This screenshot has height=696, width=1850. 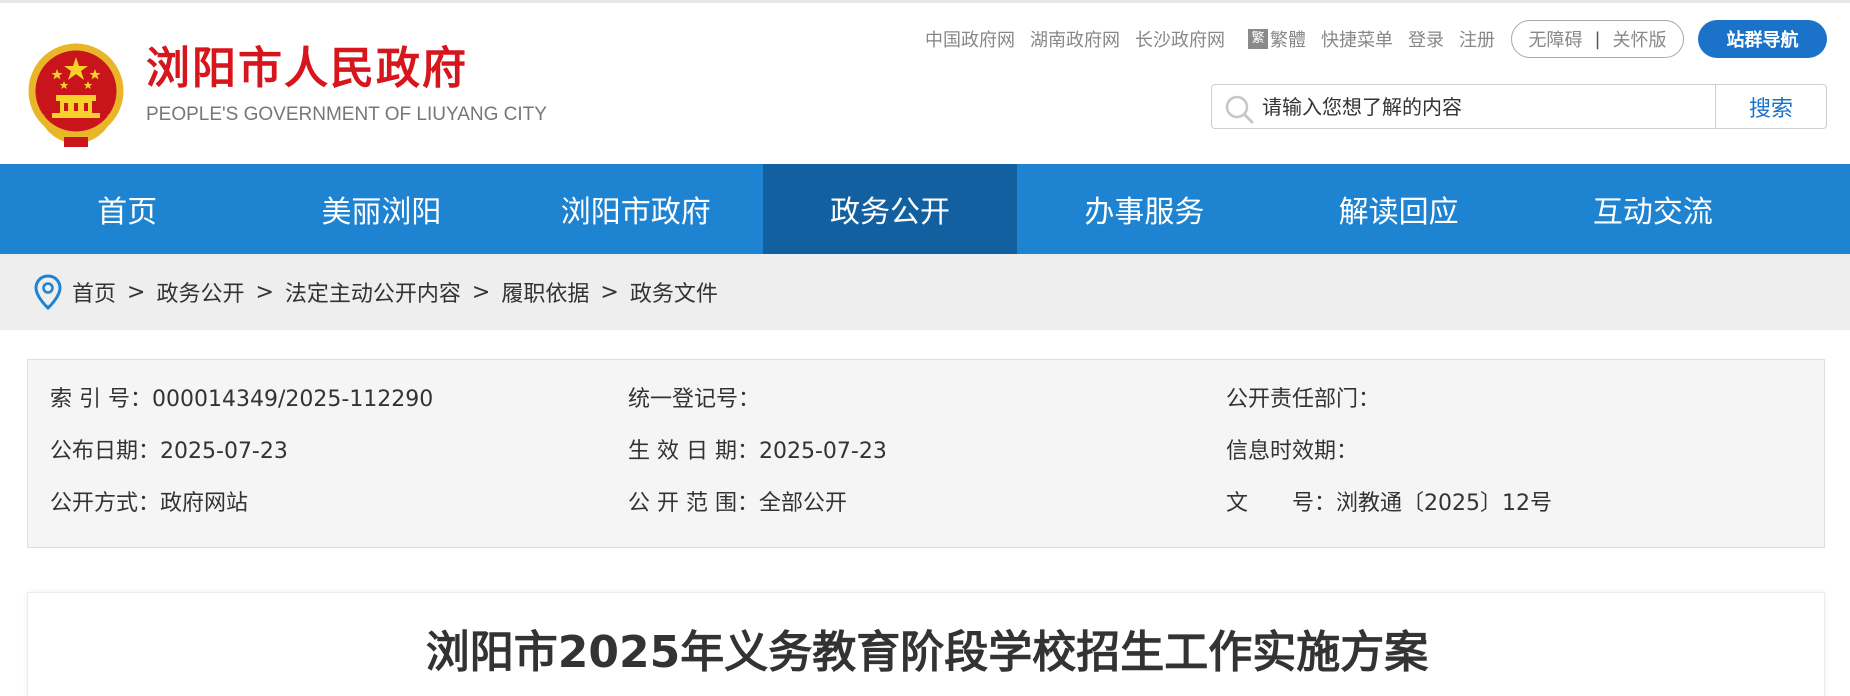 I want to click on meta-publish-value: 2025-07-23, so click(x=224, y=451).